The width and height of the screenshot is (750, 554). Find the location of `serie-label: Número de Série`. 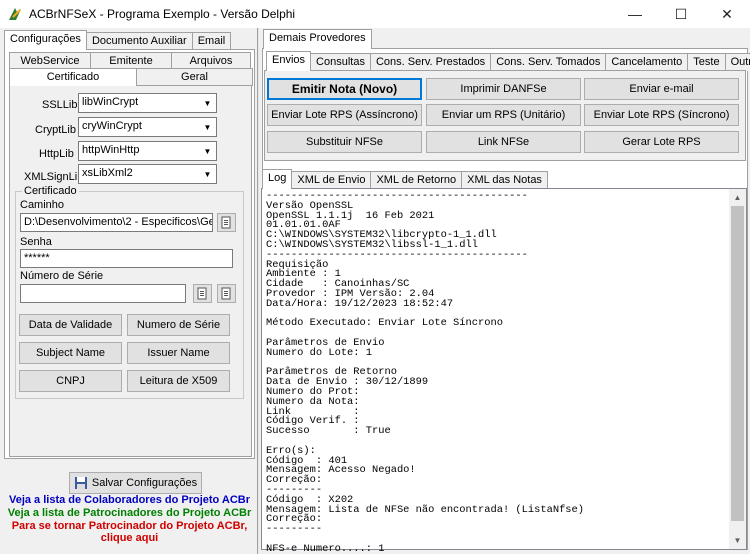

serie-label: Número de Série is located at coordinates (62, 276).